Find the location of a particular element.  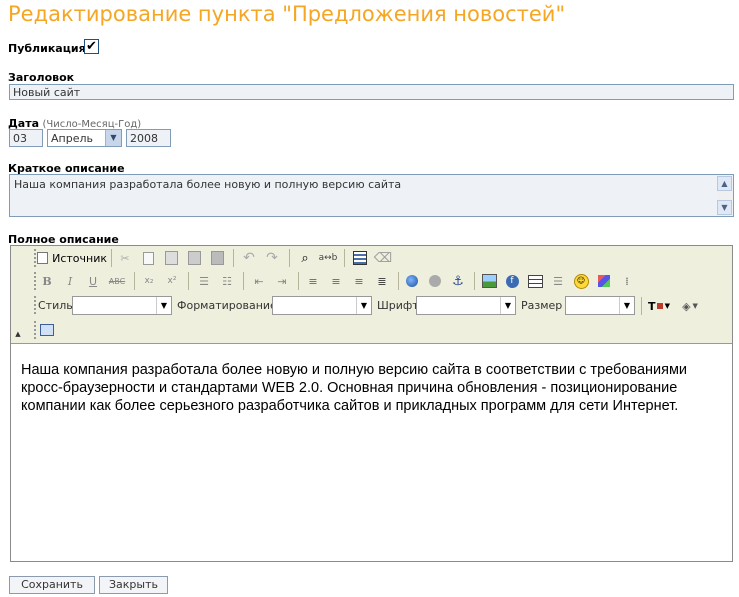

style-dropdown: ▼ is located at coordinates (122, 305).